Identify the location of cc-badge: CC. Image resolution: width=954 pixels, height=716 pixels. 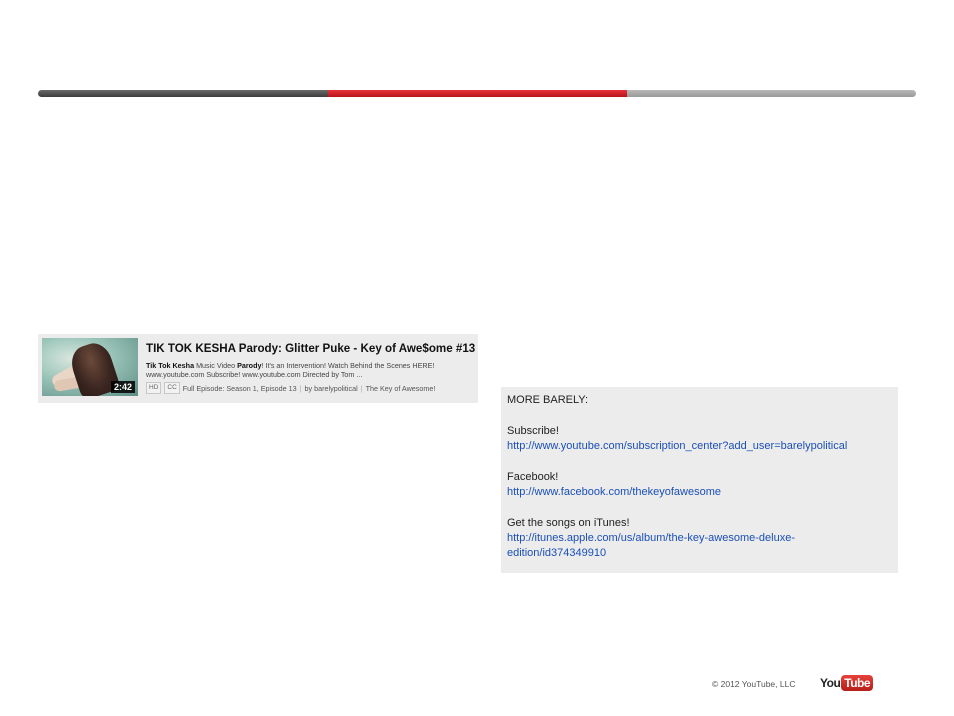
(172, 388).